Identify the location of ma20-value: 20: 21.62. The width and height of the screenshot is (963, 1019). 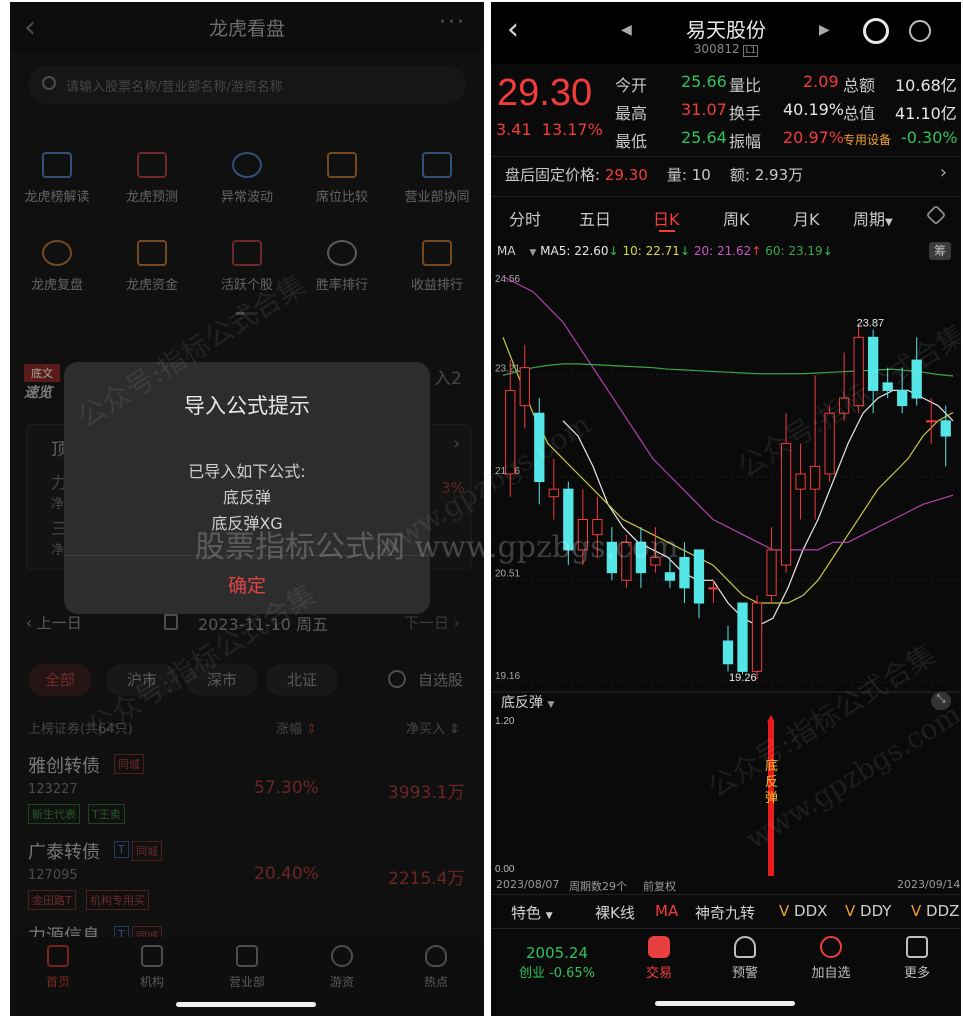
(722, 251).